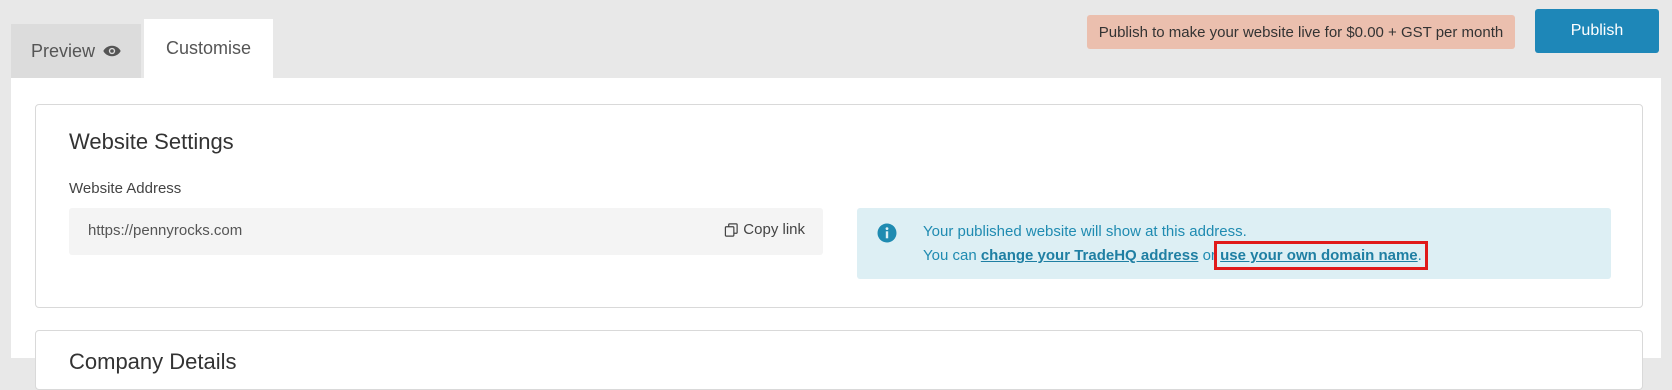 Image resolution: width=1672 pixels, height=390 pixels. What do you see at coordinates (446, 231) in the screenshot?
I see `website-address-field: https://pennyrocks.com Copy link` at bounding box center [446, 231].